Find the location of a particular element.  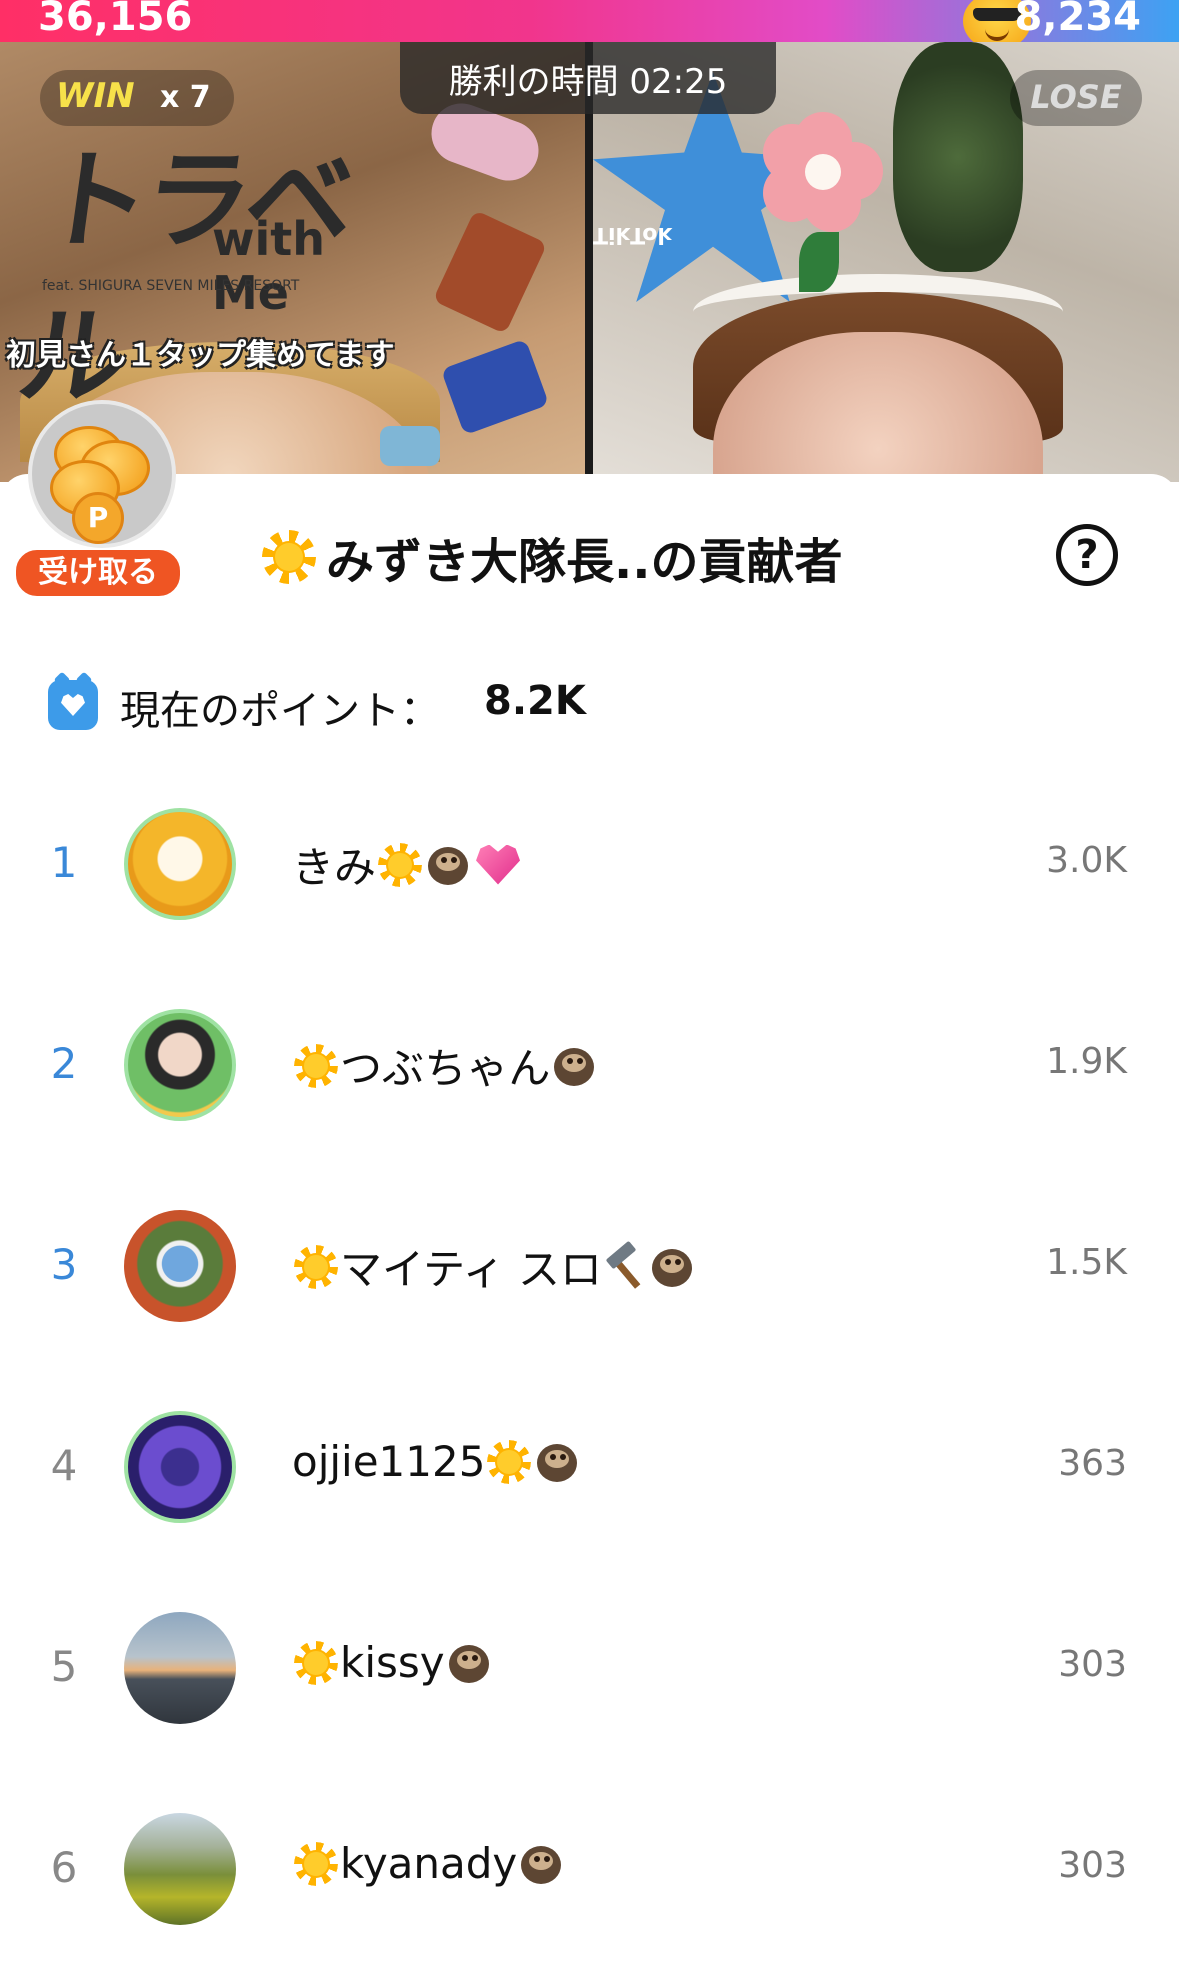

contributor-row: 5 kissy 303 is located at coordinates (589, 1678).